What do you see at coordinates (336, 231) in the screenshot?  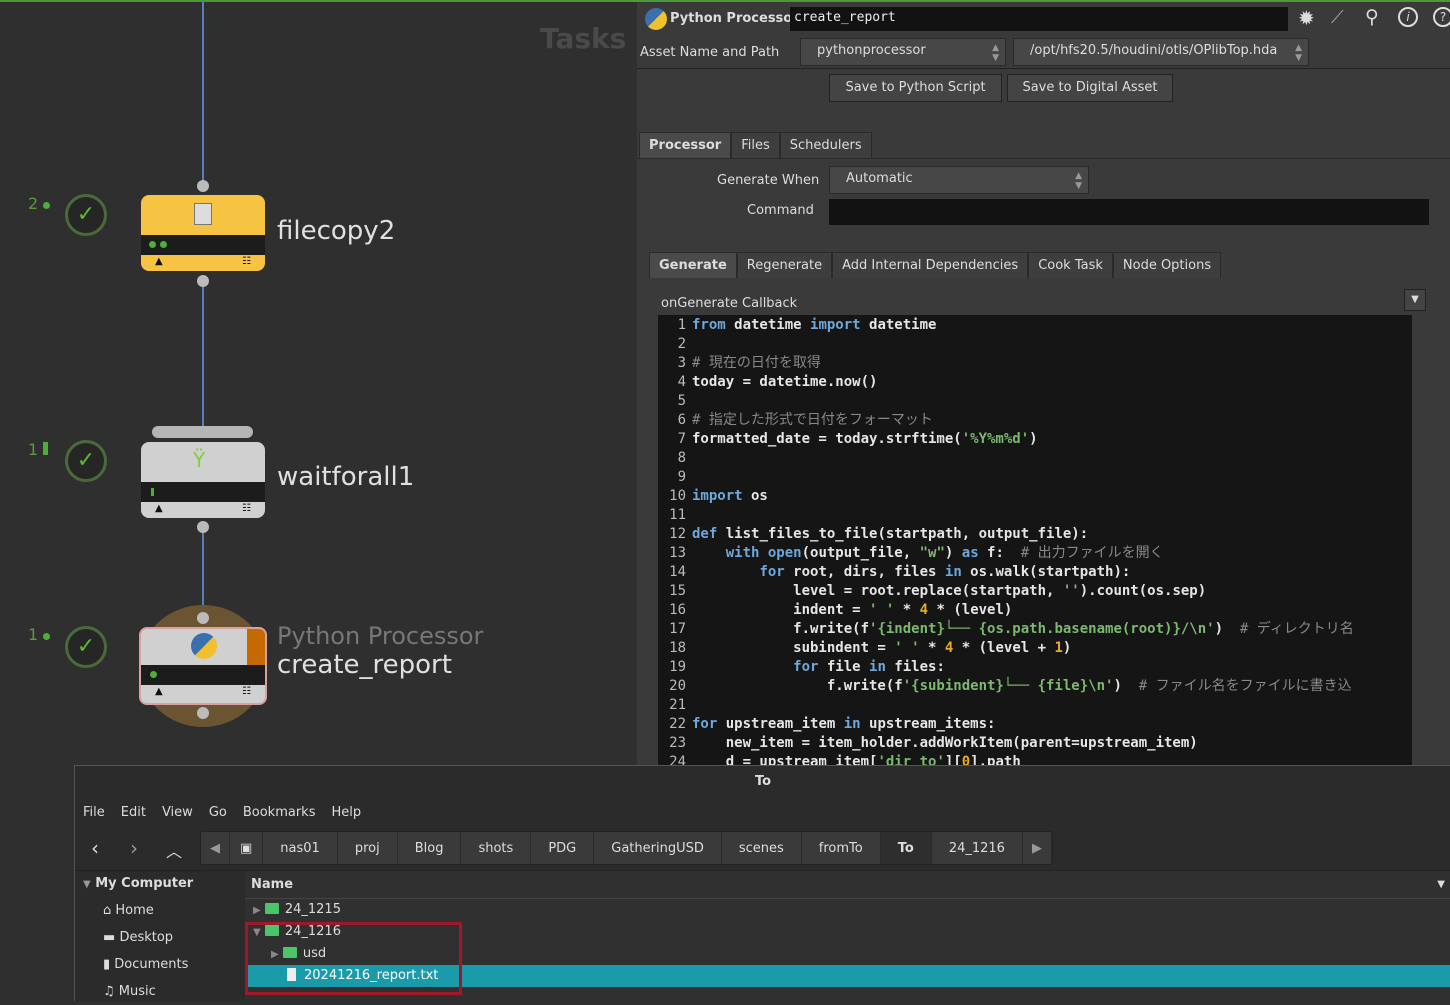 I see `node-label: filecopy2` at bounding box center [336, 231].